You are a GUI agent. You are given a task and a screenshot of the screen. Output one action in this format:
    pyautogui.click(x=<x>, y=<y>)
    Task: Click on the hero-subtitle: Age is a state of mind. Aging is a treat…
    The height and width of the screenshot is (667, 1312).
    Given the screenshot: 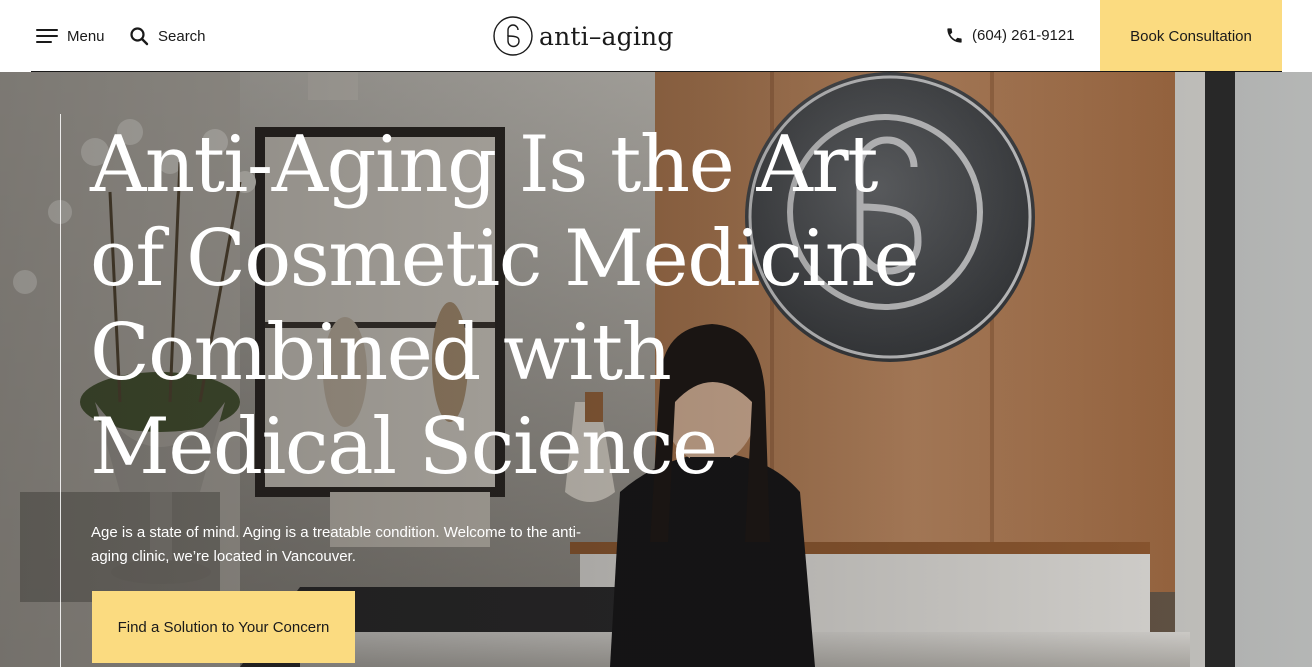 What is the action you would take?
    pyautogui.click(x=336, y=544)
    